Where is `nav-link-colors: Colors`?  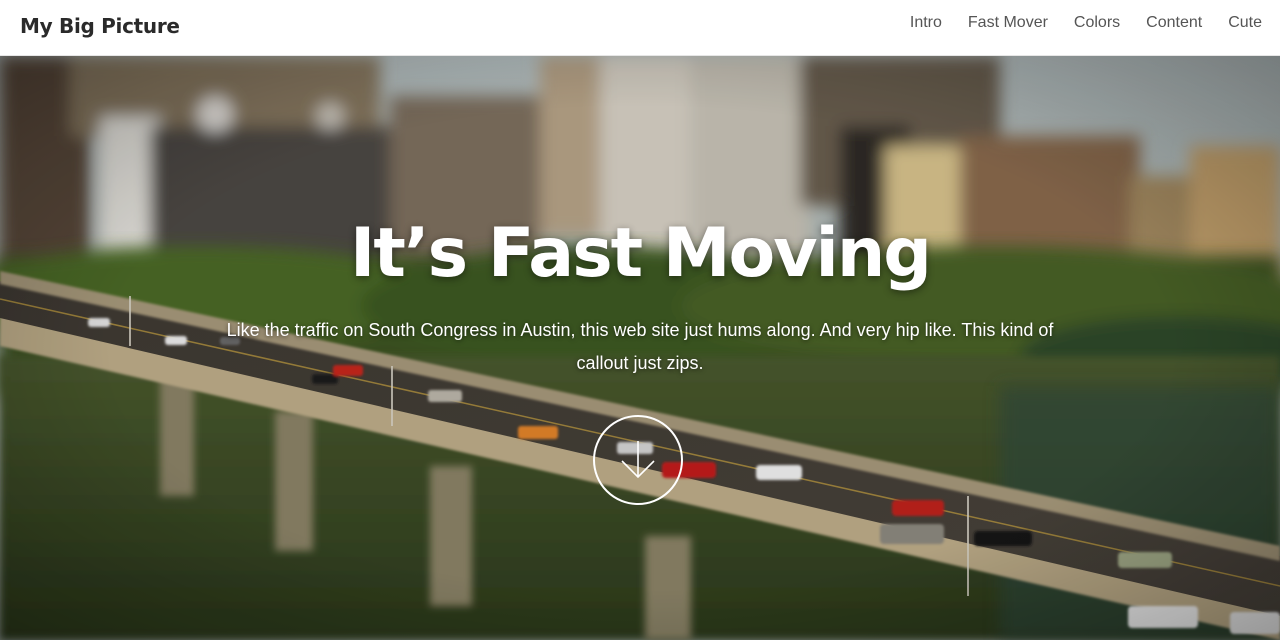
nav-link-colors: Colors is located at coordinates (1097, 22).